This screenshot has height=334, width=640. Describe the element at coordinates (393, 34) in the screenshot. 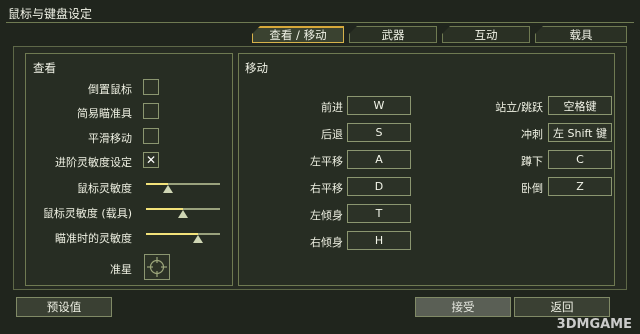

I see `tab-weapons: 武器` at that location.